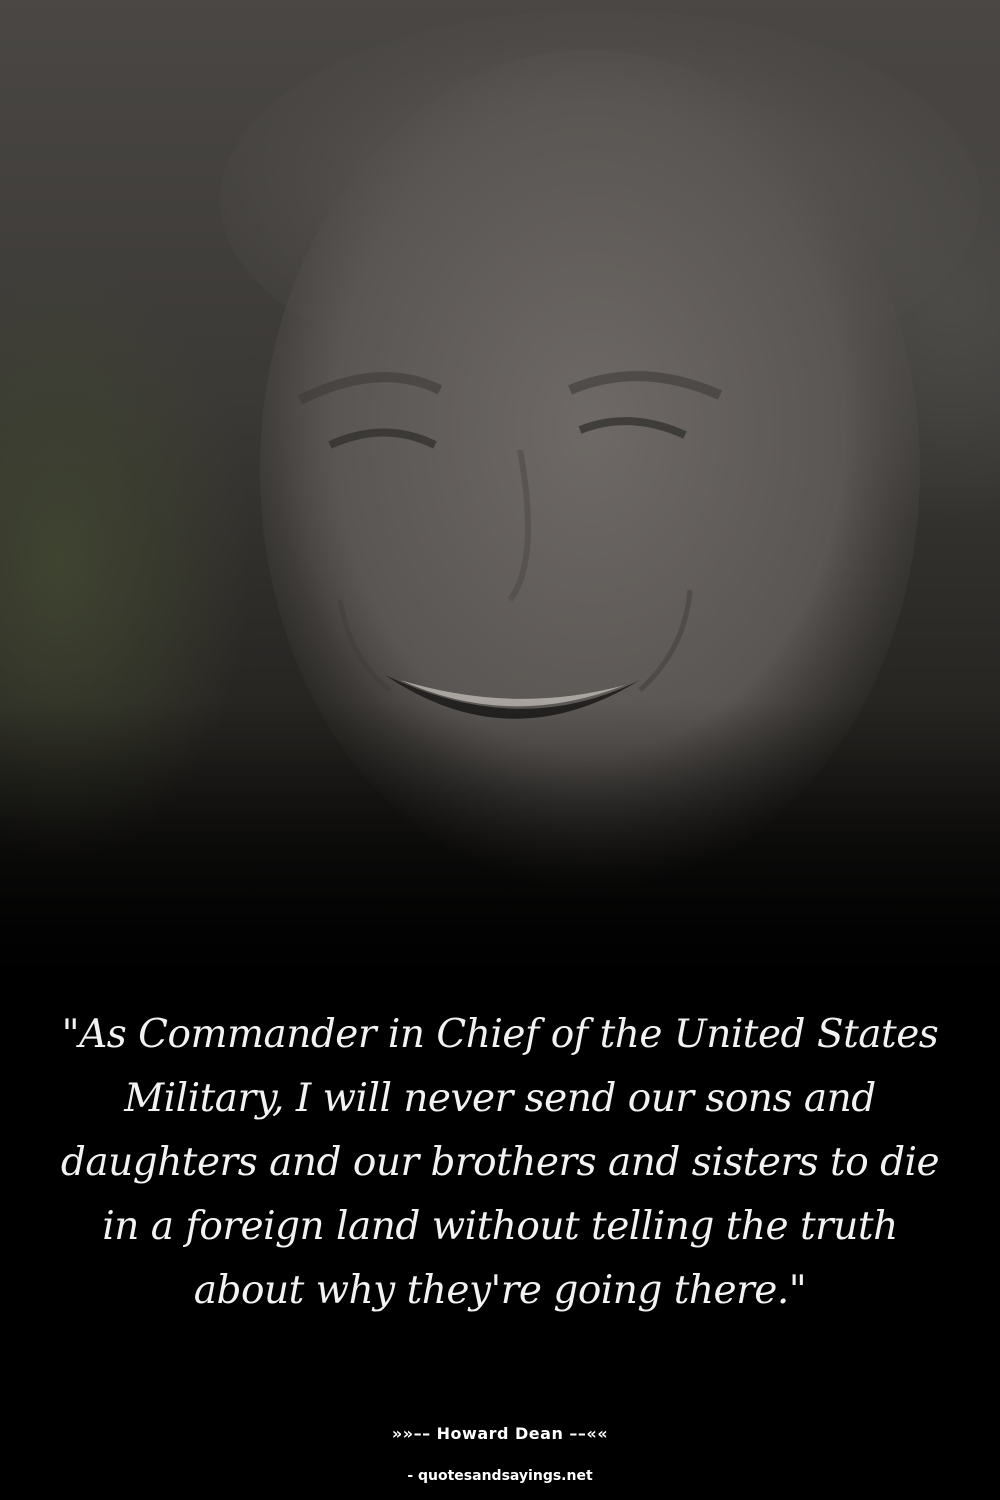 This screenshot has height=1500, width=1000. Describe the element at coordinates (500, 1476) in the screenshot. I see `source-watermark: - quotesandsayings.net` at that location.